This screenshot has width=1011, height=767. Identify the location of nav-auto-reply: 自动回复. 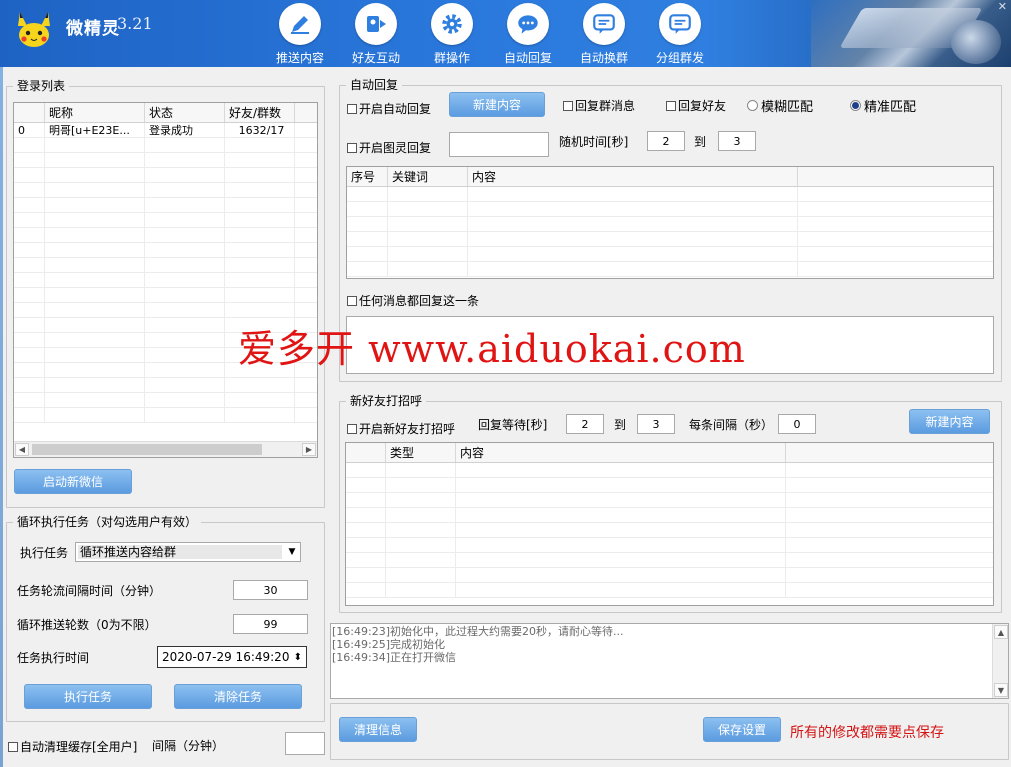
(528, 33).